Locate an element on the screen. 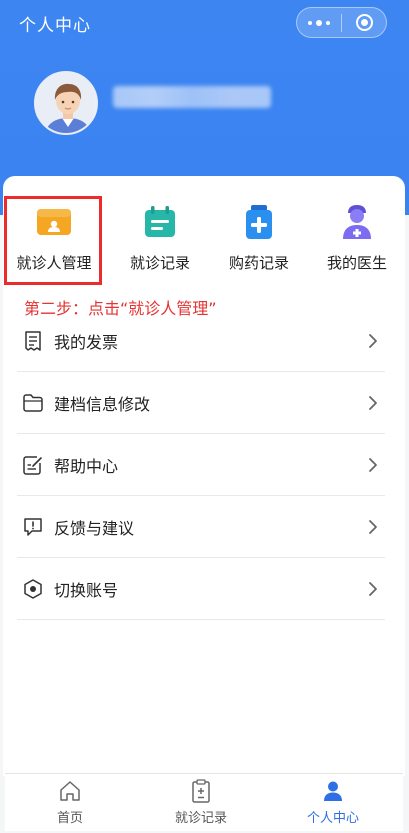  tab-home: 首页 is located at coordinates (70, 803).